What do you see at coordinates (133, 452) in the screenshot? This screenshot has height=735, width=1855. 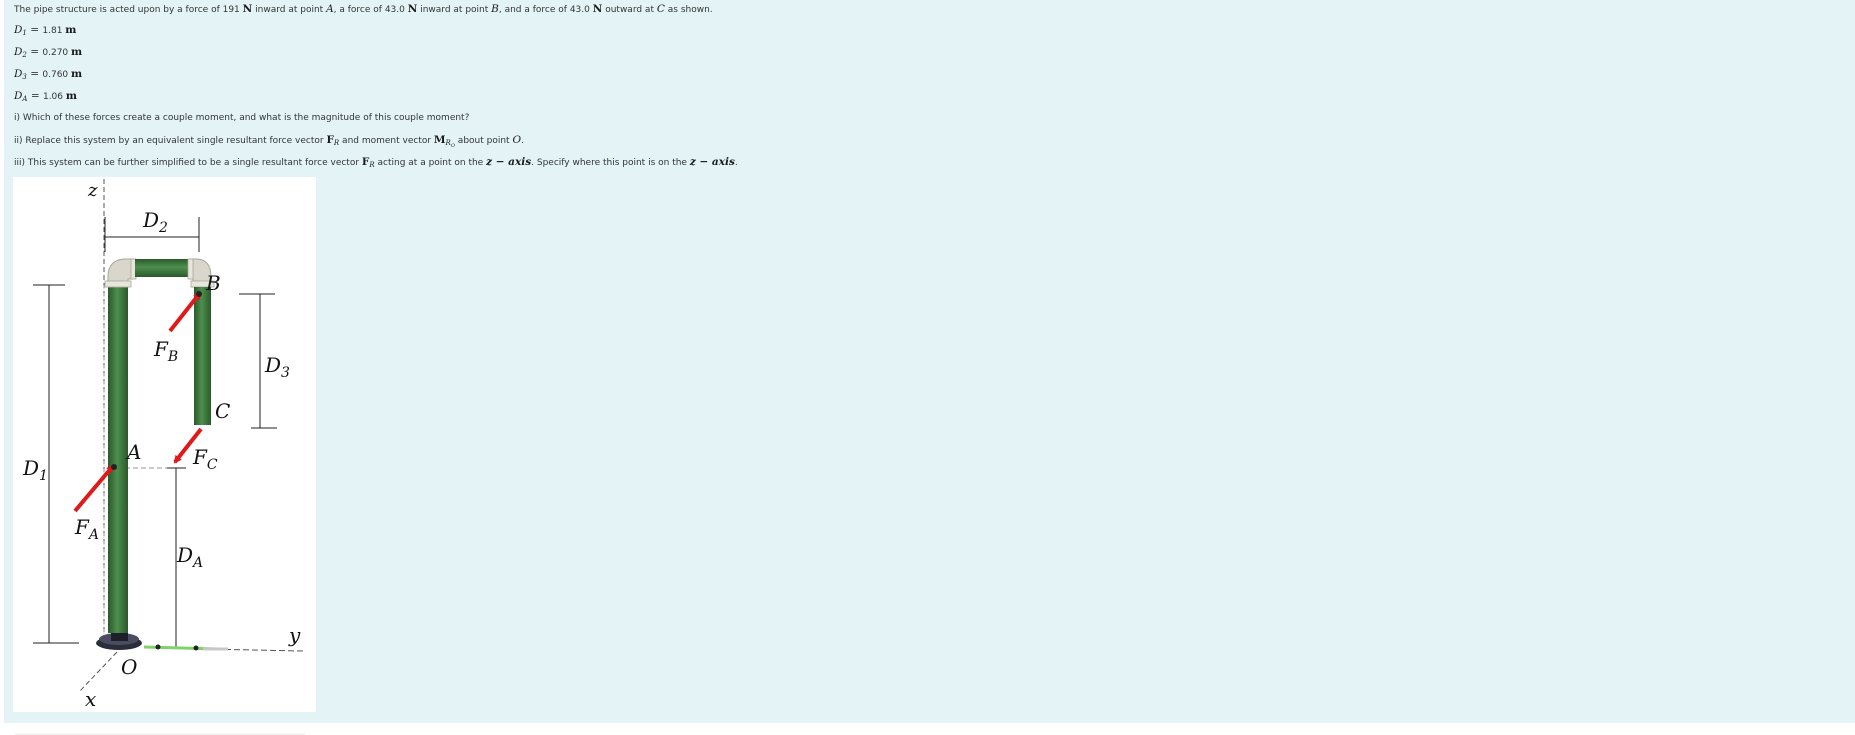 I see `point-a-label: A` at bounding box center [133, 452].